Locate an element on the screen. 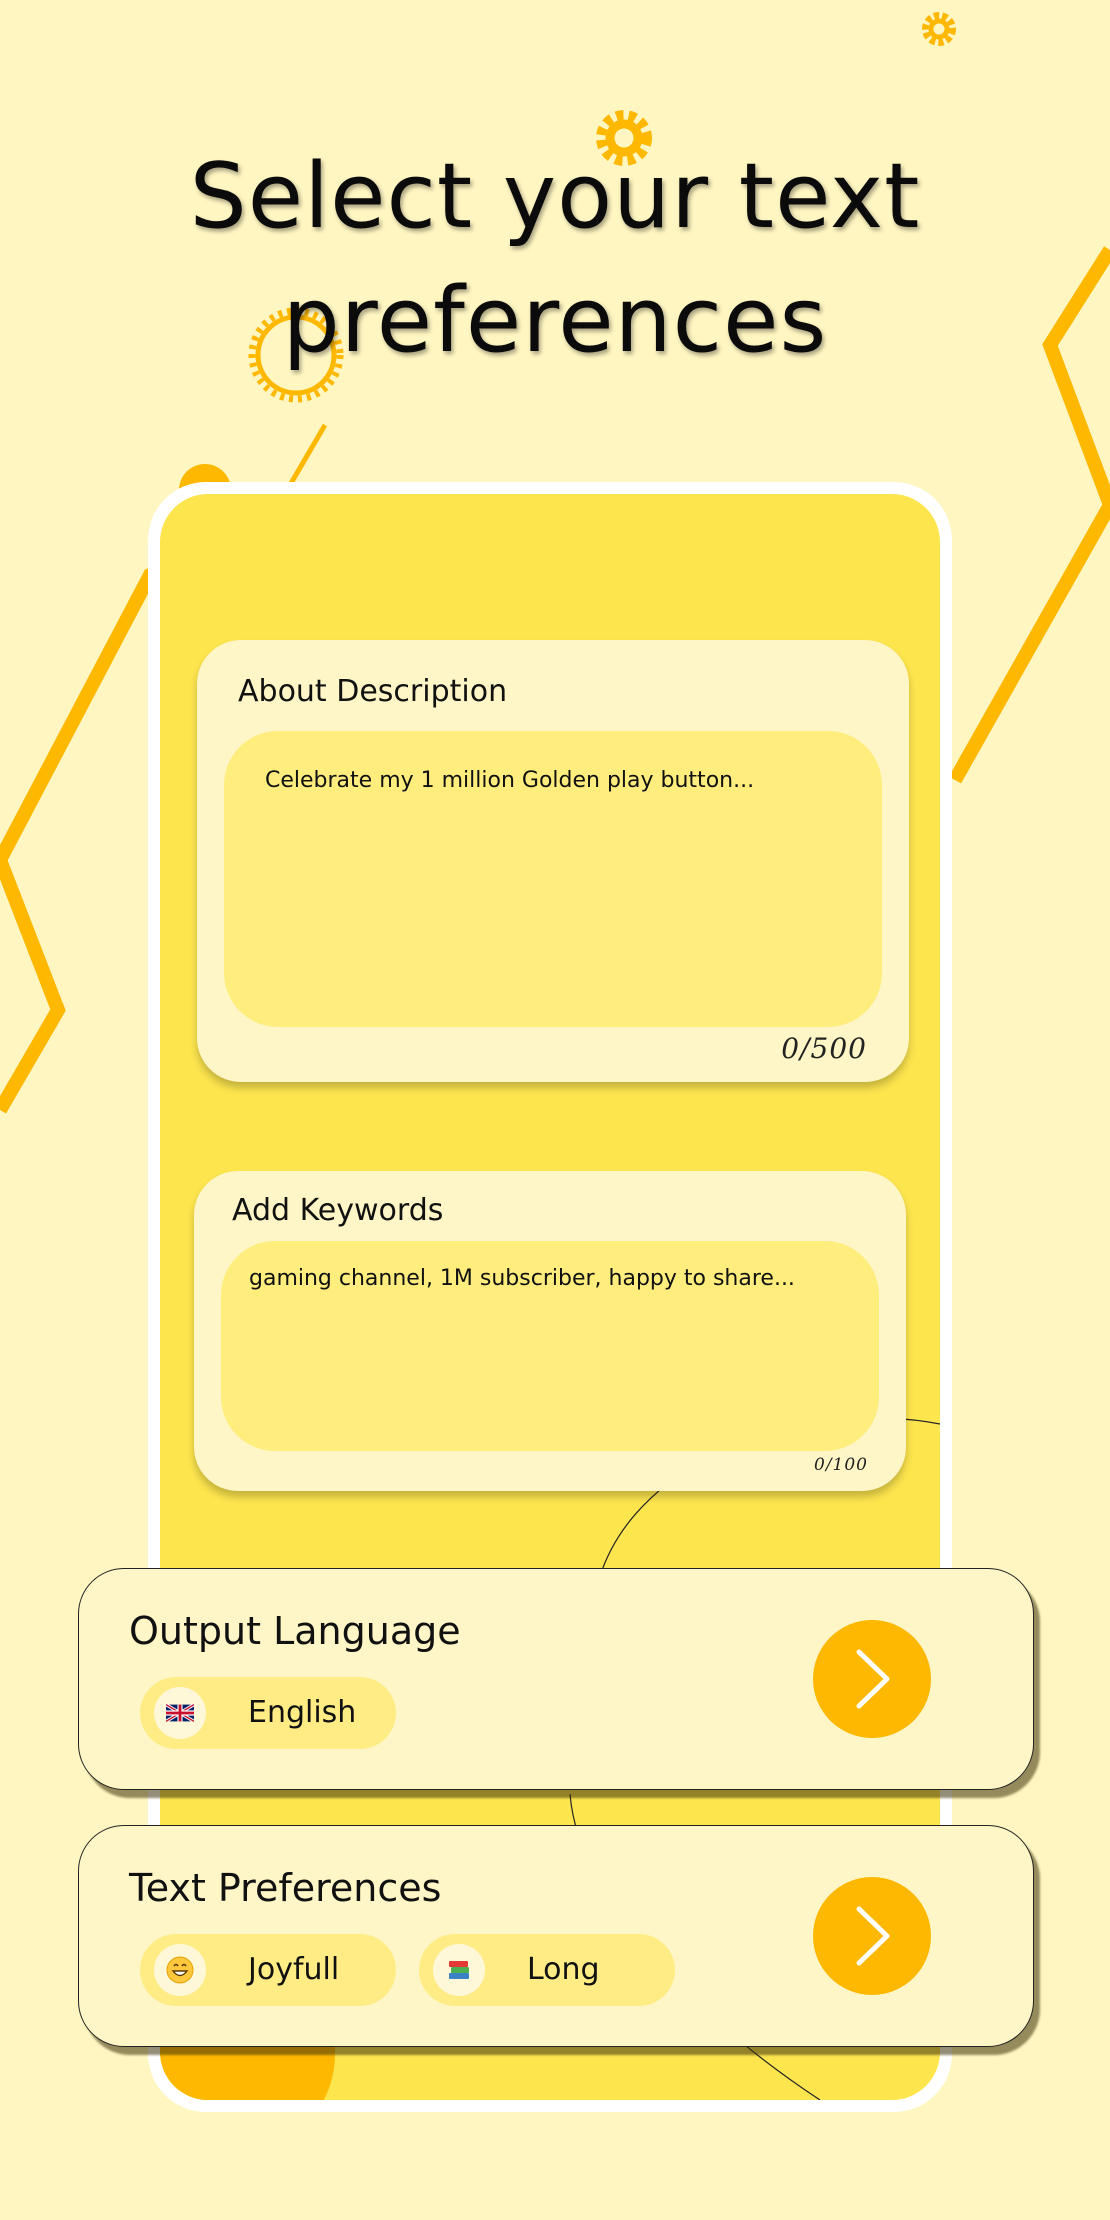  text-preferences-card: Text Preferences Joyfull Long is located at coordinates (556, 1936).